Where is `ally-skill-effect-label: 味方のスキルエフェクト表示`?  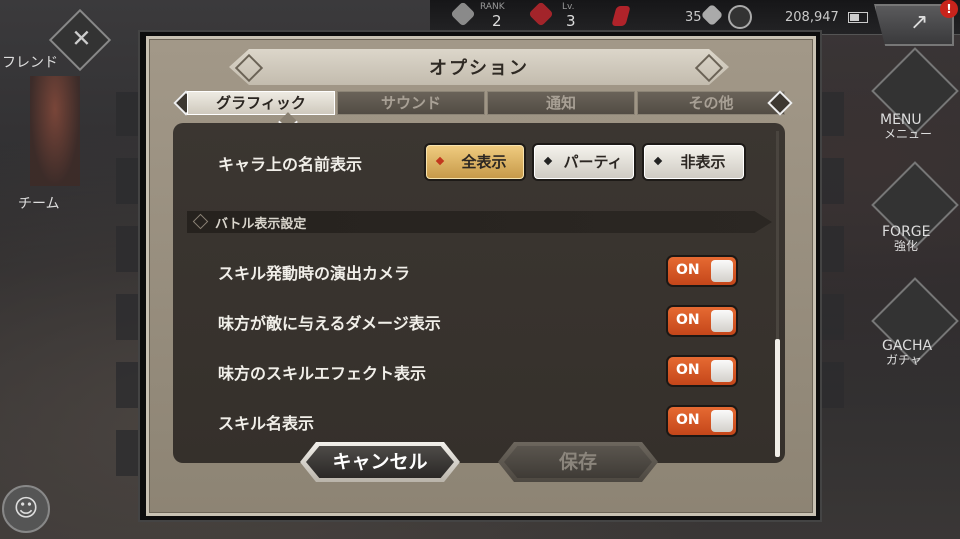
ally-skill-effect-label: 味方のスキルエフェクト表示 is located at coordinates (322, 373).